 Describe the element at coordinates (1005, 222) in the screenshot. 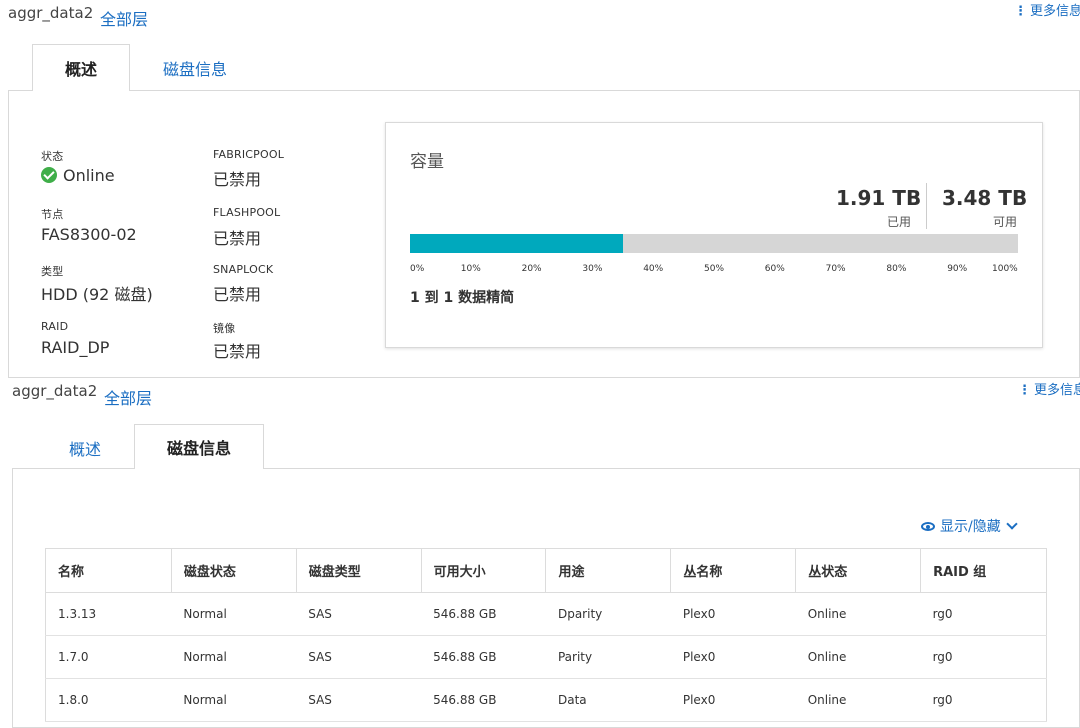

I see `available-capacity-label: 可用` at that location.